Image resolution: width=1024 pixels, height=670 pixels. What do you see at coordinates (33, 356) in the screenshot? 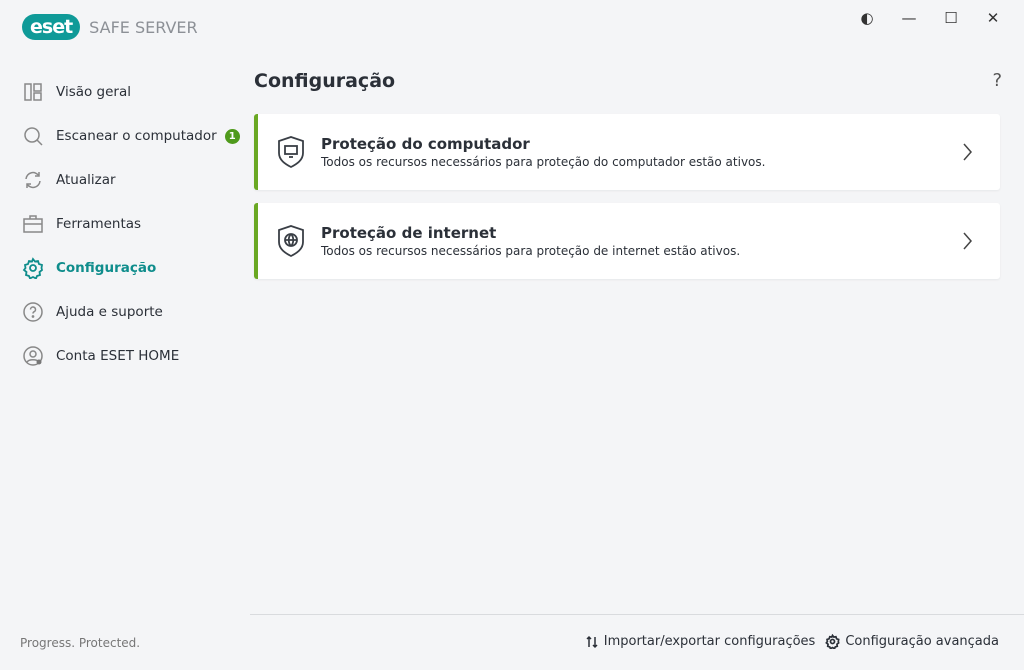
I see `account-icon` at bounding box center [33, 356].